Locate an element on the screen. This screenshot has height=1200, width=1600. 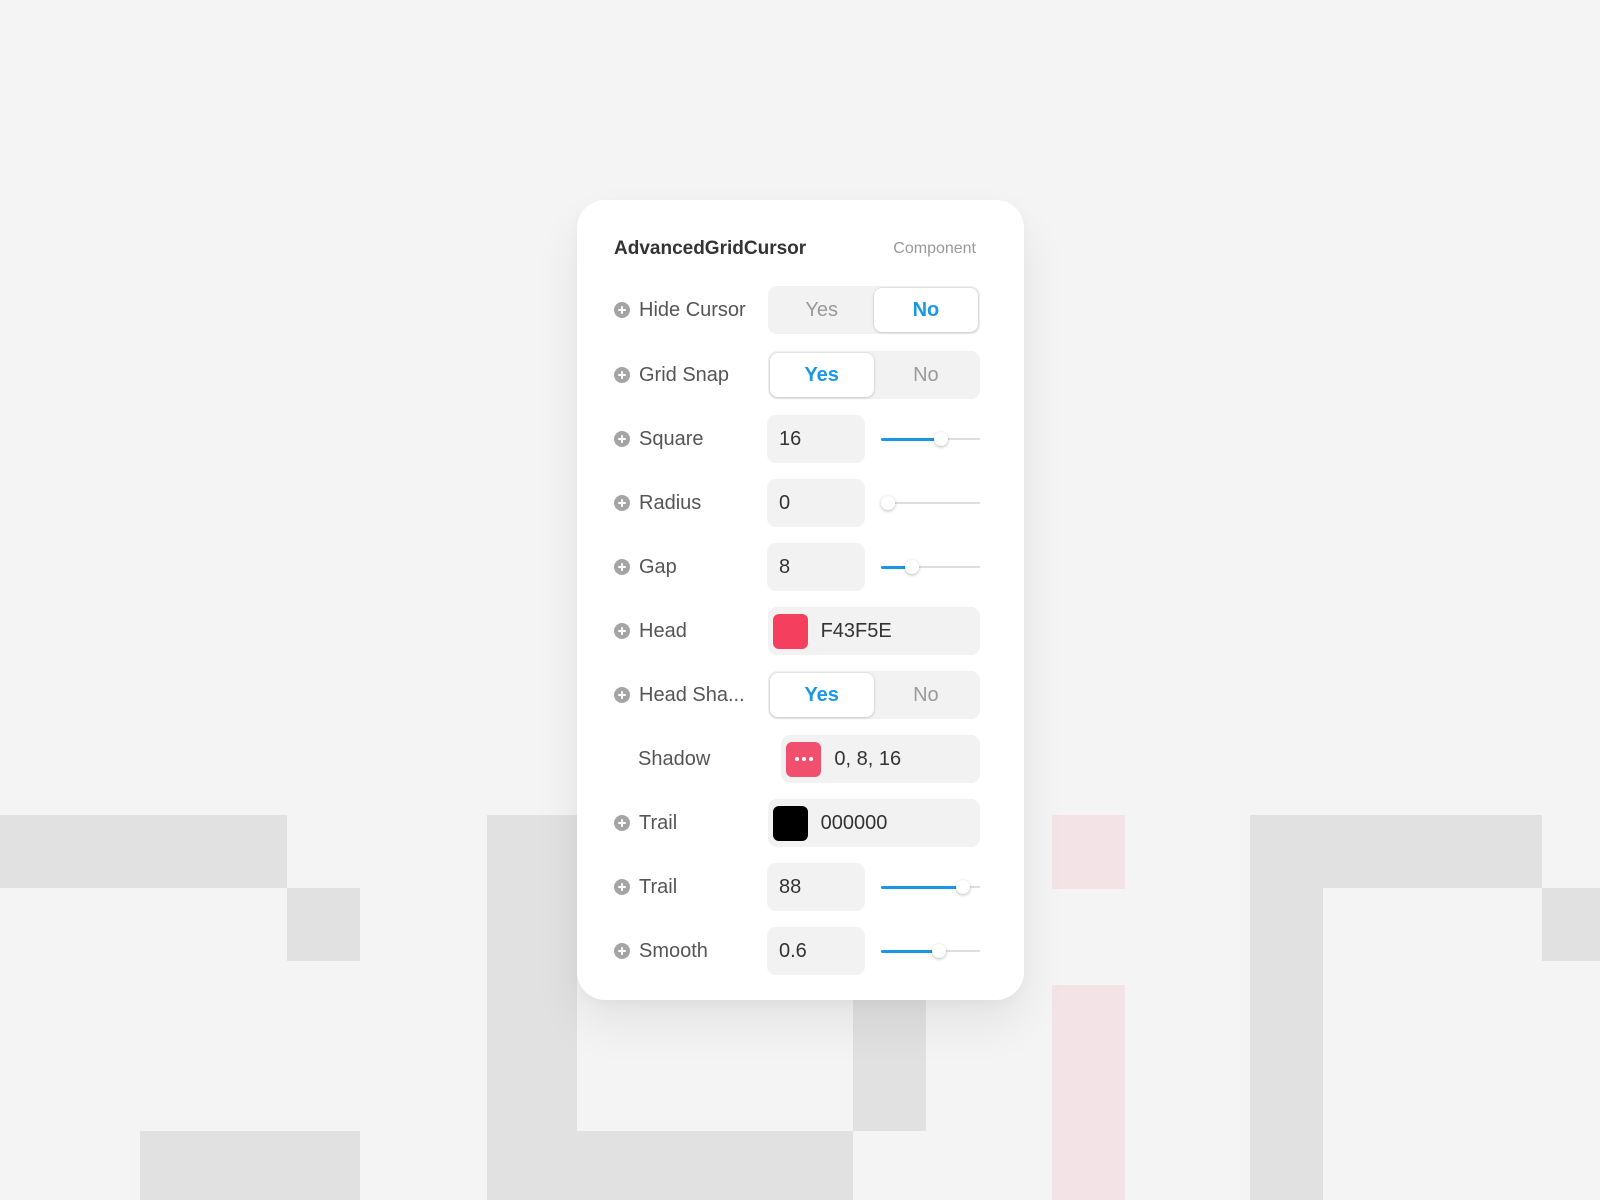
shadow-value: 0, 8, 16 is located at coordinates (867, 759).